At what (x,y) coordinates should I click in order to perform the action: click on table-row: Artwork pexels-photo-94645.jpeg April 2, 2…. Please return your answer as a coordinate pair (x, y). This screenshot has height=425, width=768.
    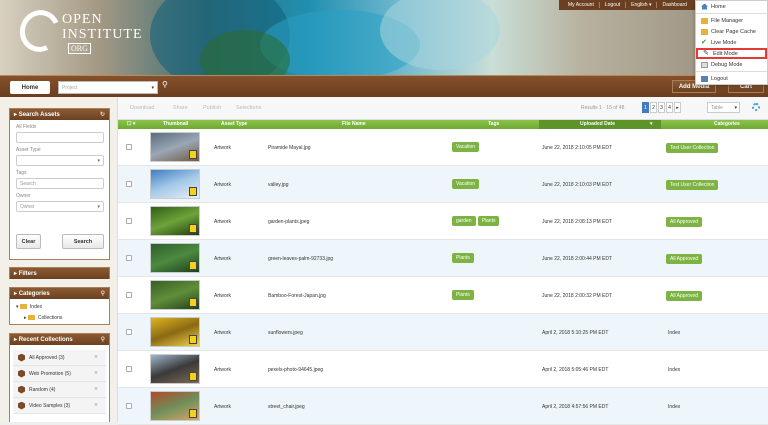
    Looking at the image, I should click on (443, 369).